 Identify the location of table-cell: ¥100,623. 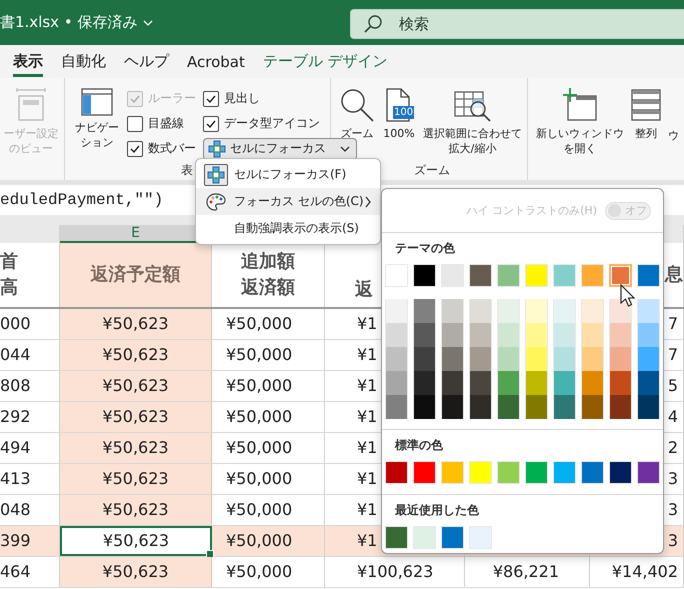
(395, 572).